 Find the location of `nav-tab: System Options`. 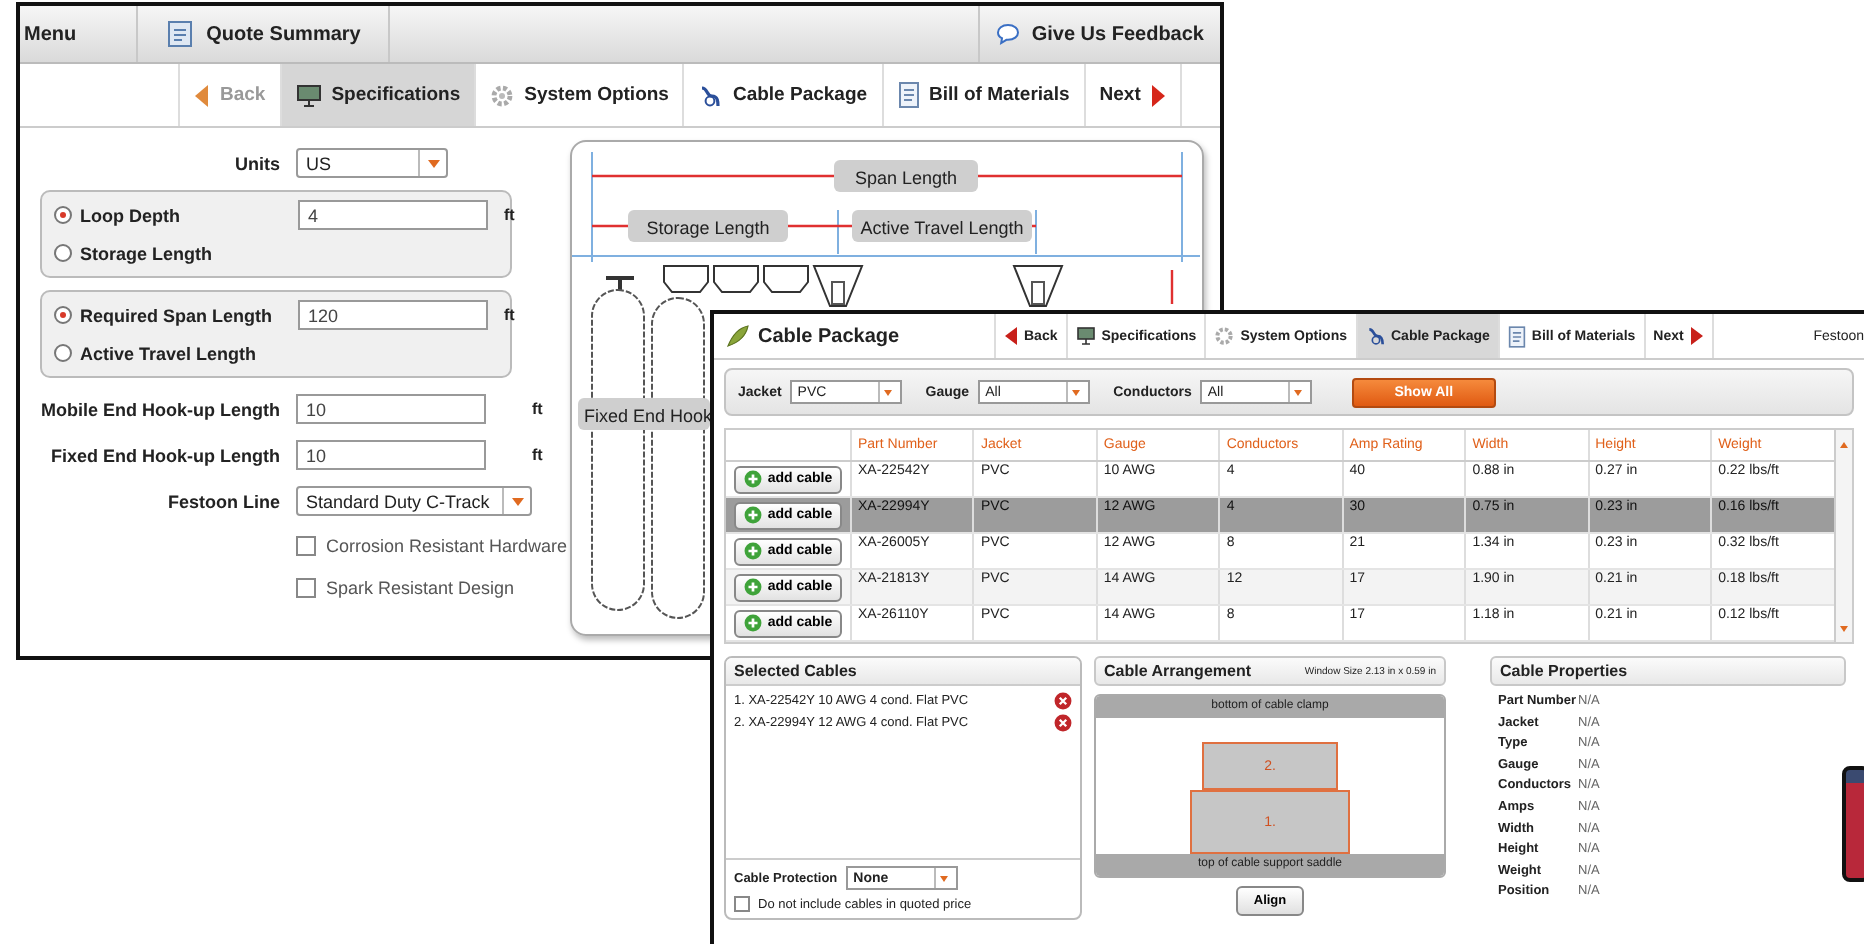

nav-tab: System Options is located at coordinates (578, 95).